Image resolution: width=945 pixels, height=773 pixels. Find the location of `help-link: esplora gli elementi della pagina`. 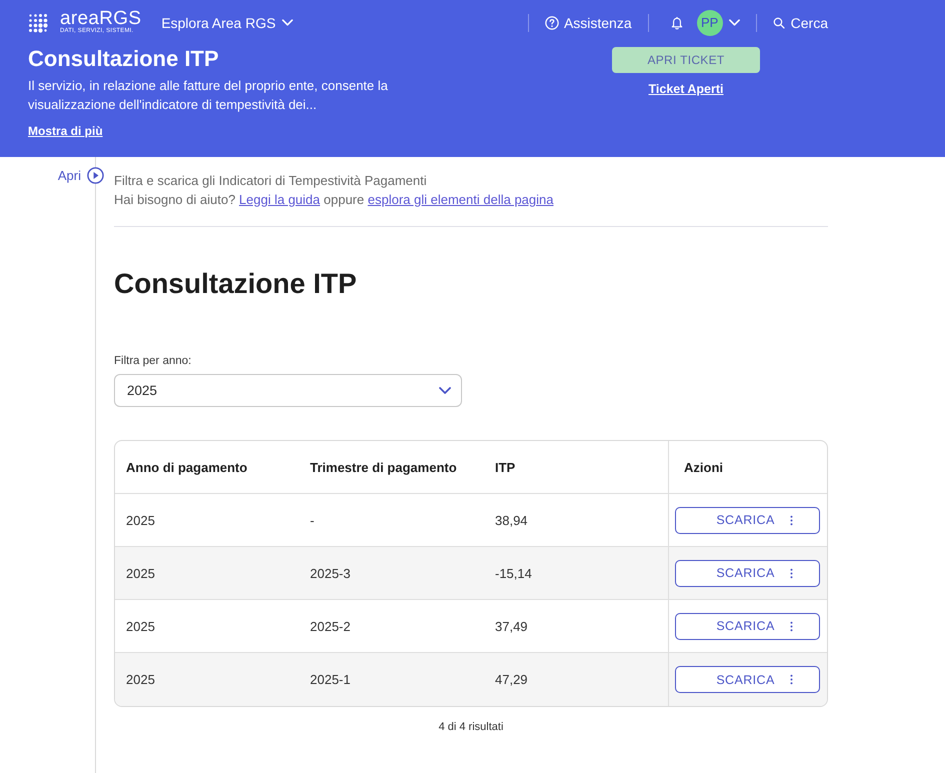

help-link: esplora gli elementi della pagina is located at coordinates (461, 199).